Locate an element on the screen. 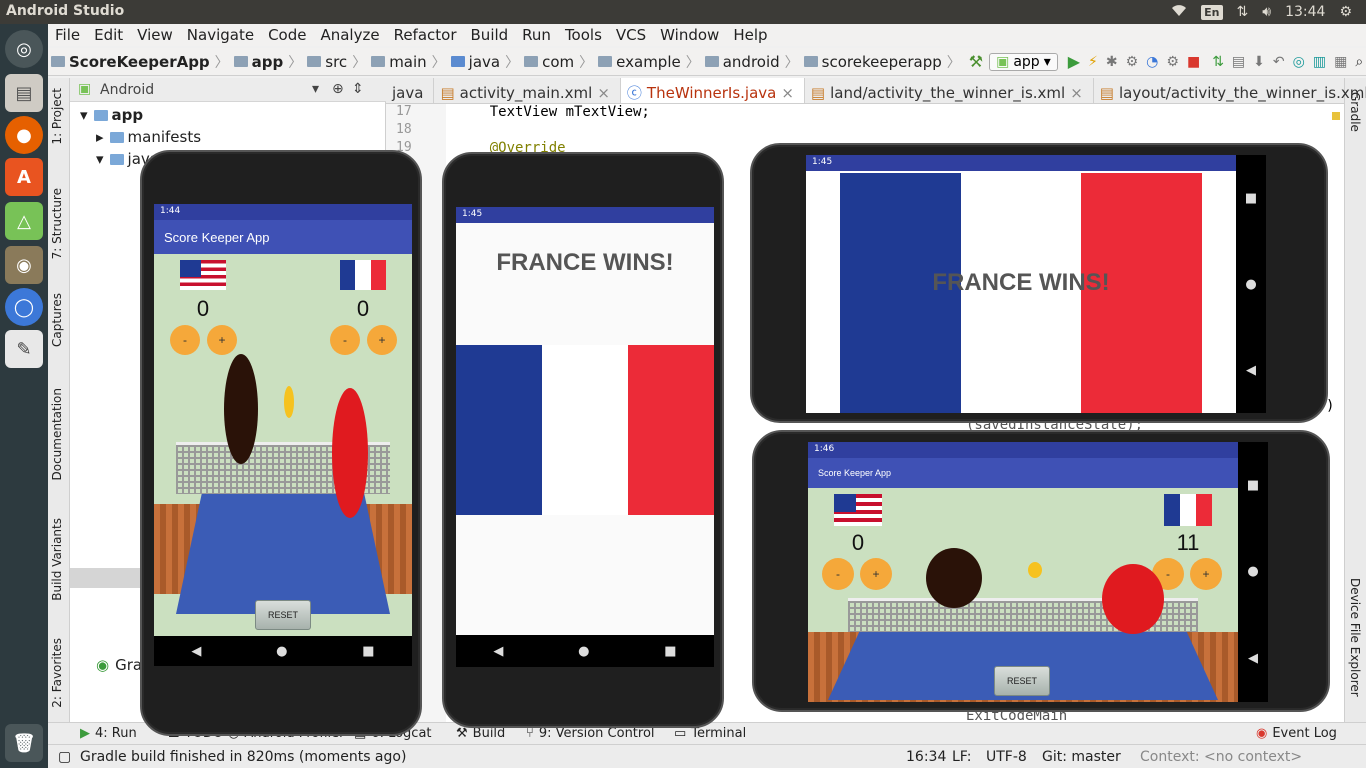  breadcrumb-android: android is located at coordinates (742, 62).